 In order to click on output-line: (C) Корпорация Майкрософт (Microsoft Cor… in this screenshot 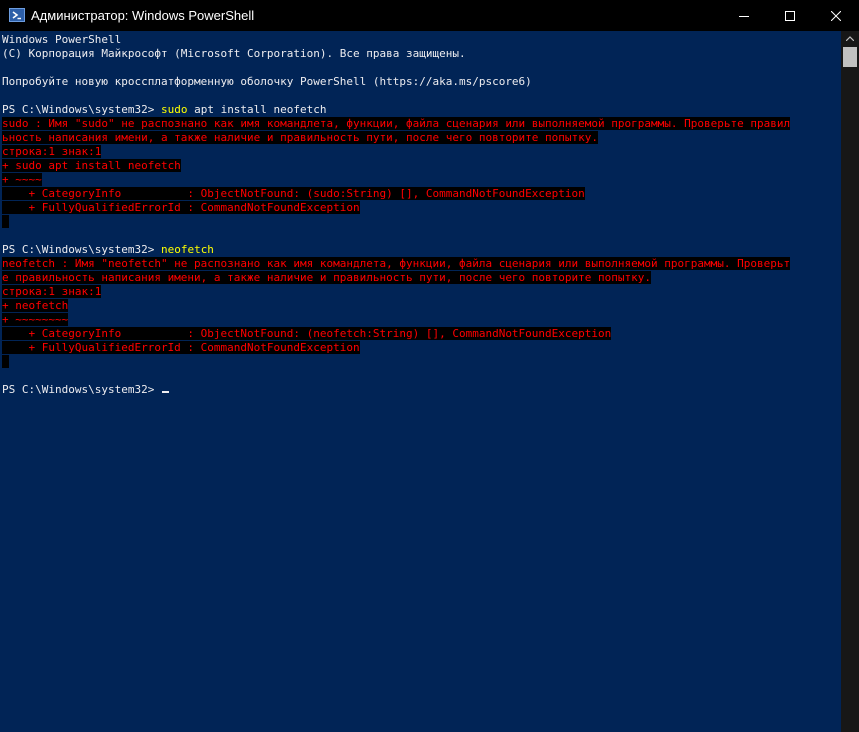, I will do `click(420, 54)`.